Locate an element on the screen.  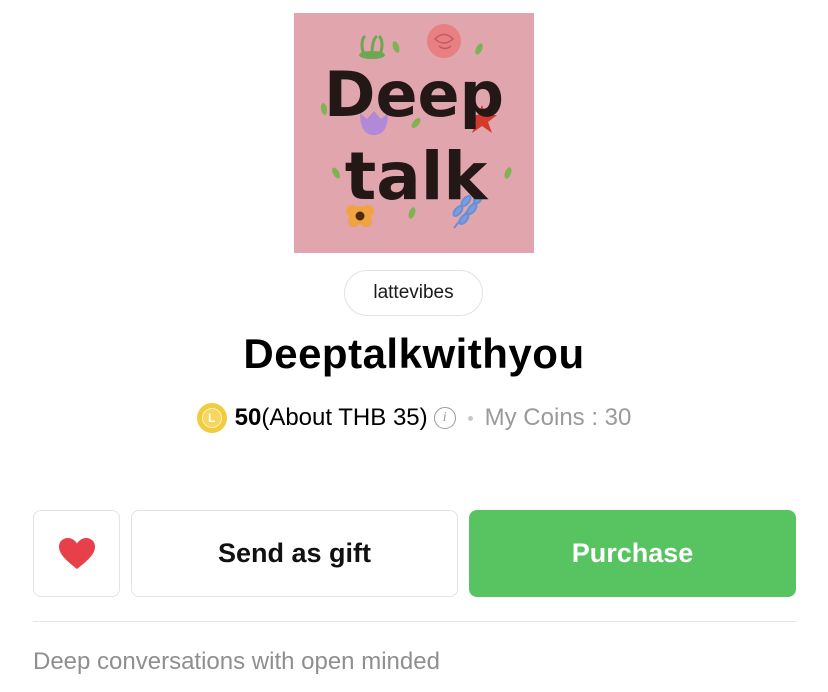
cover-lettering-line1: Deep is located at coordinates (414, 94).